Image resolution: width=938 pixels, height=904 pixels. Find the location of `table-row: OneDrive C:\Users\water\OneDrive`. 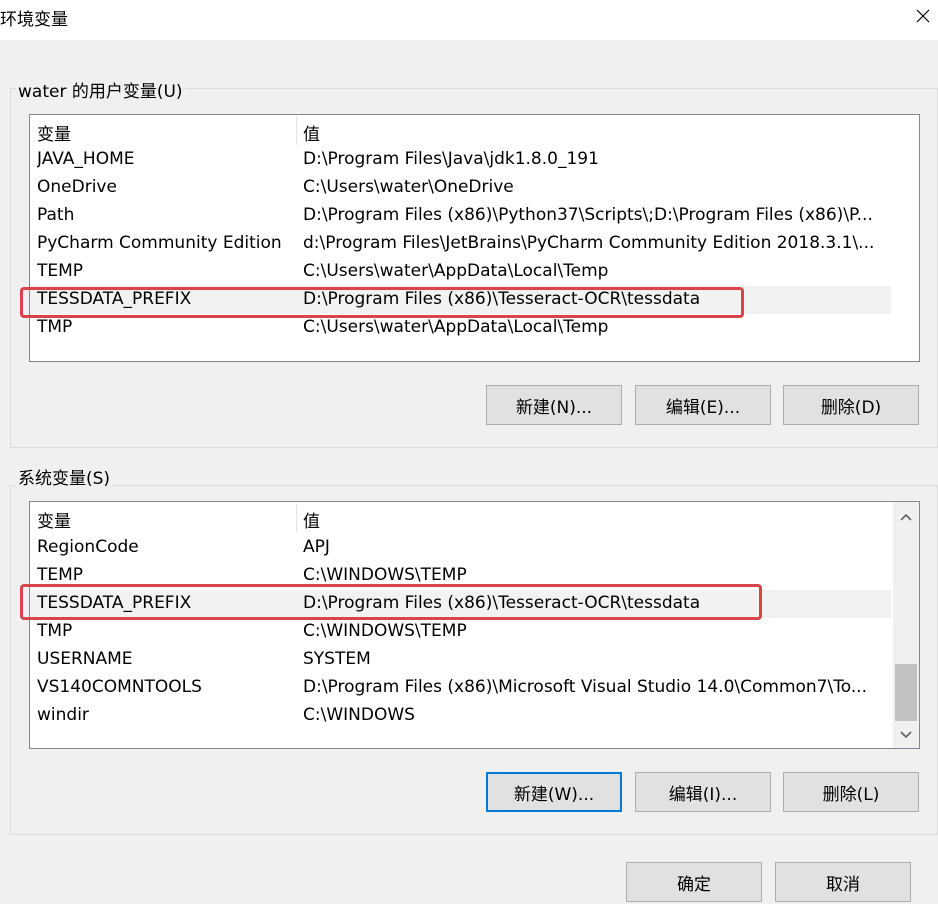

table-row: OneDrive C:\Users\water\OneDrive is located at coordinates (460, 188).